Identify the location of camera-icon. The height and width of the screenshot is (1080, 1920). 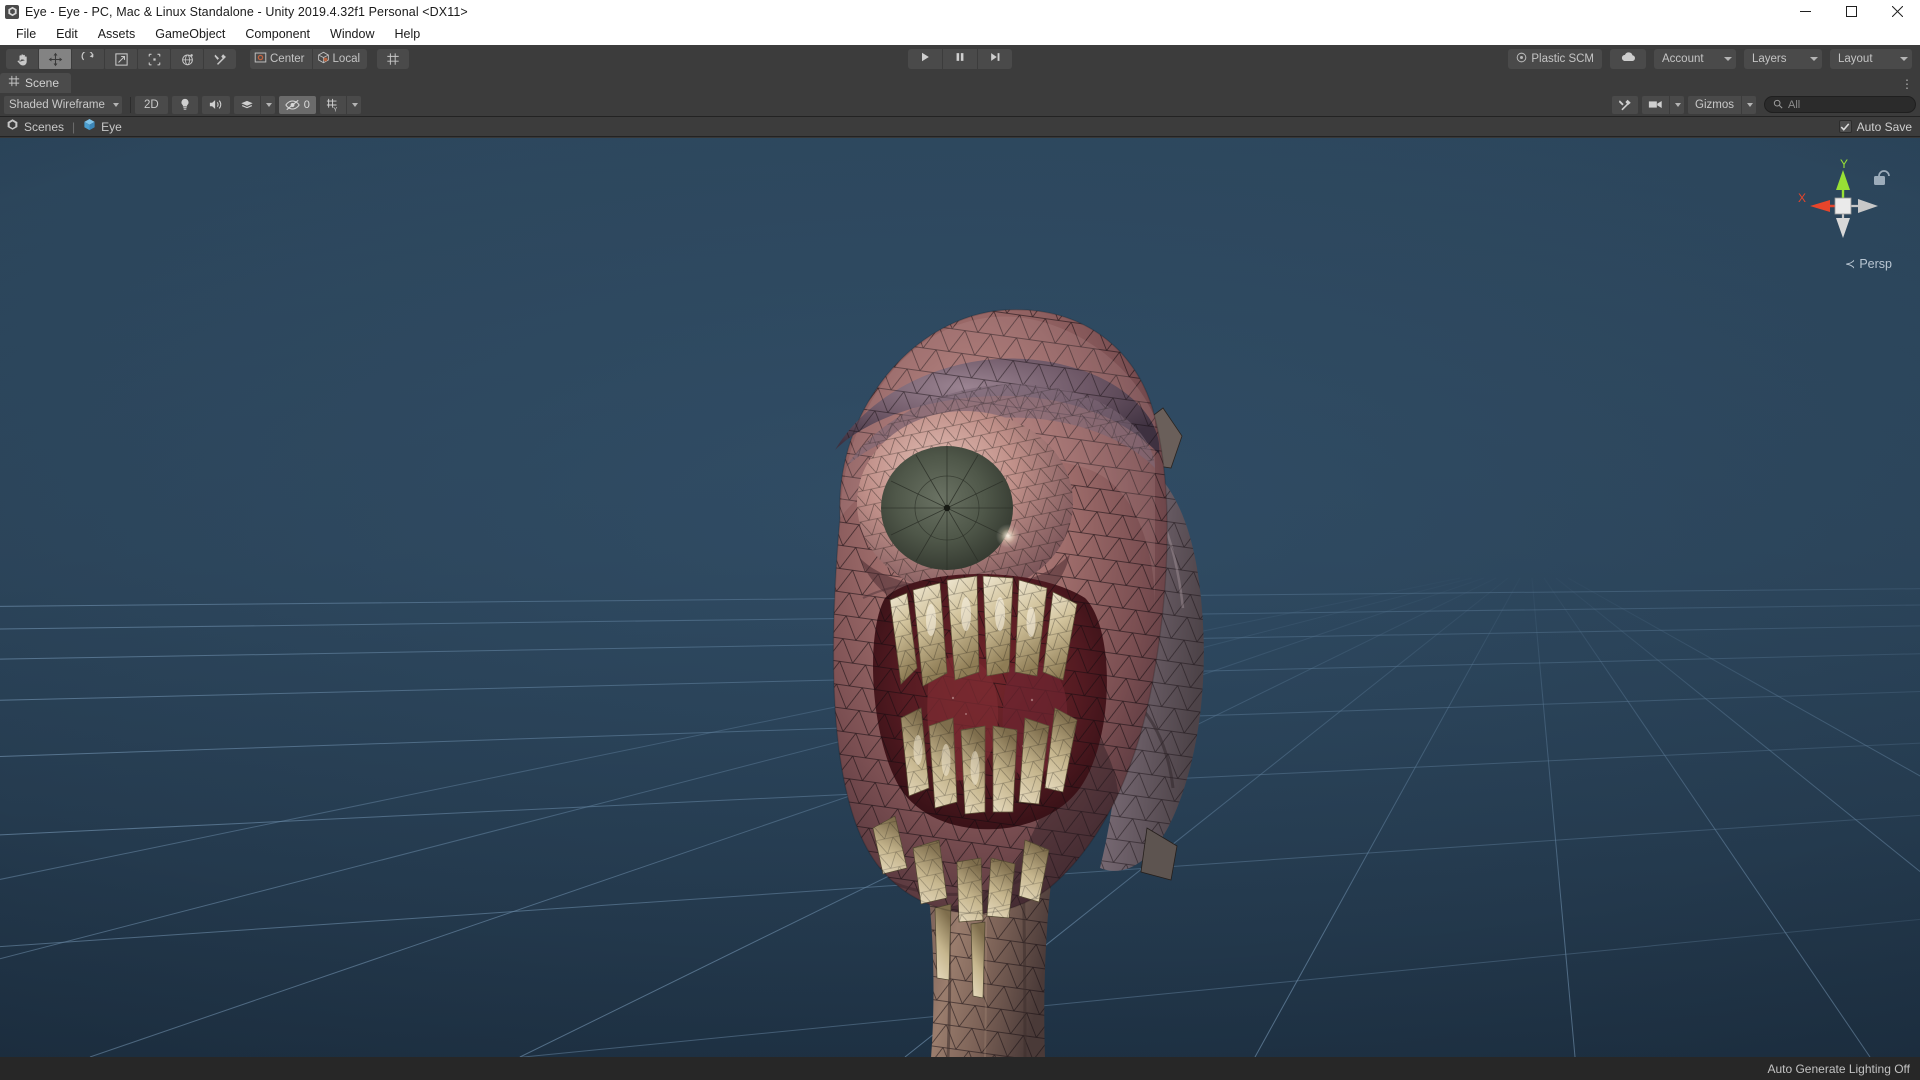
(1655, 104).